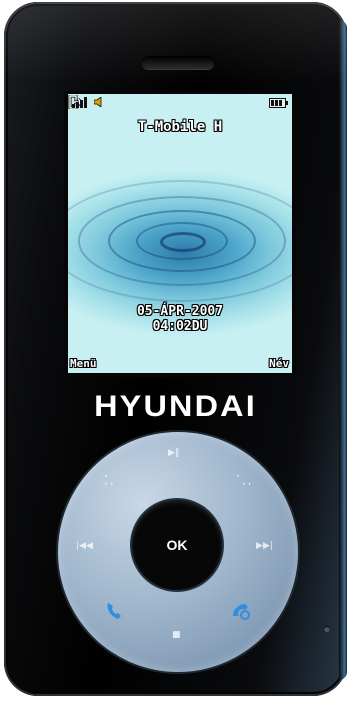 The height and width of the screenshot is (701, 351). What do you see at coordinates (80, 102) in the screenshot?
I see `signal-strength-icon` at bounding box center [80, 102].